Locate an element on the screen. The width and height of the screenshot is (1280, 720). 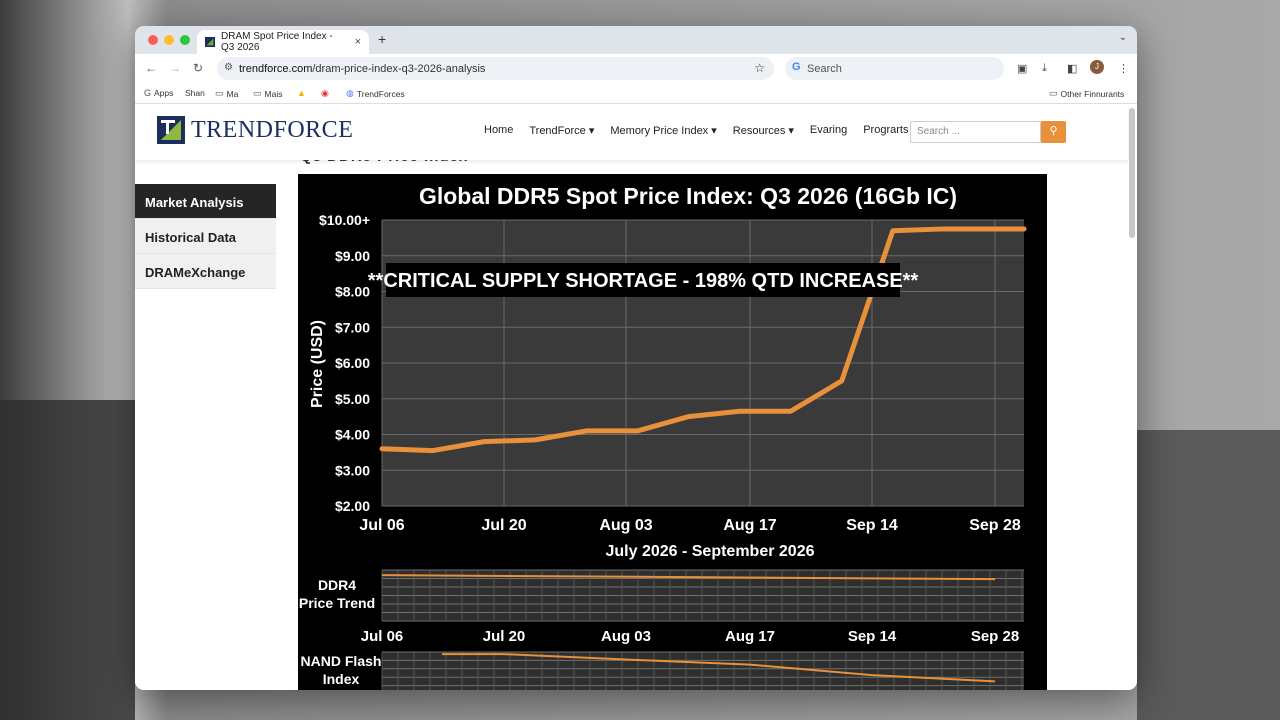
site-info-icon: ⚙ is located at coordinates (228, 67).